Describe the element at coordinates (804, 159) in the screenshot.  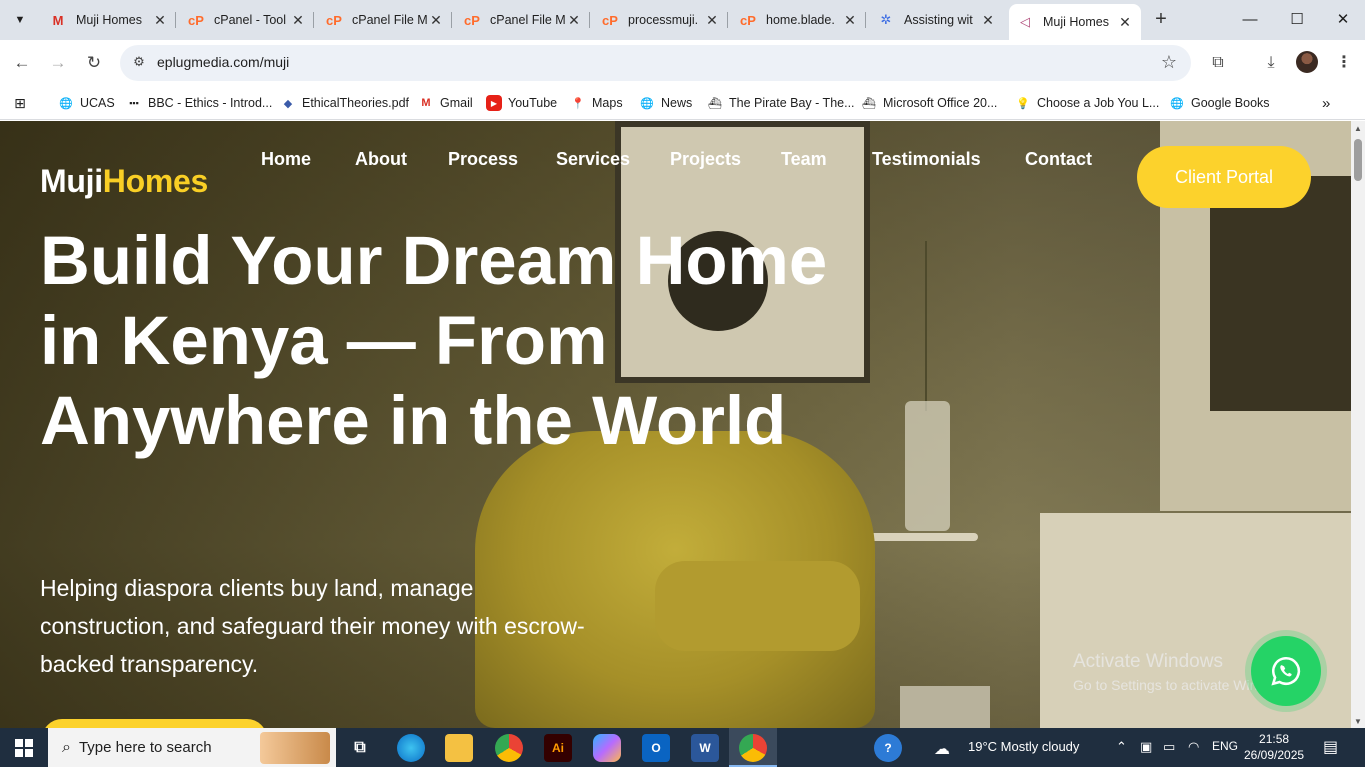
I see `nav-team: Team` at that location.